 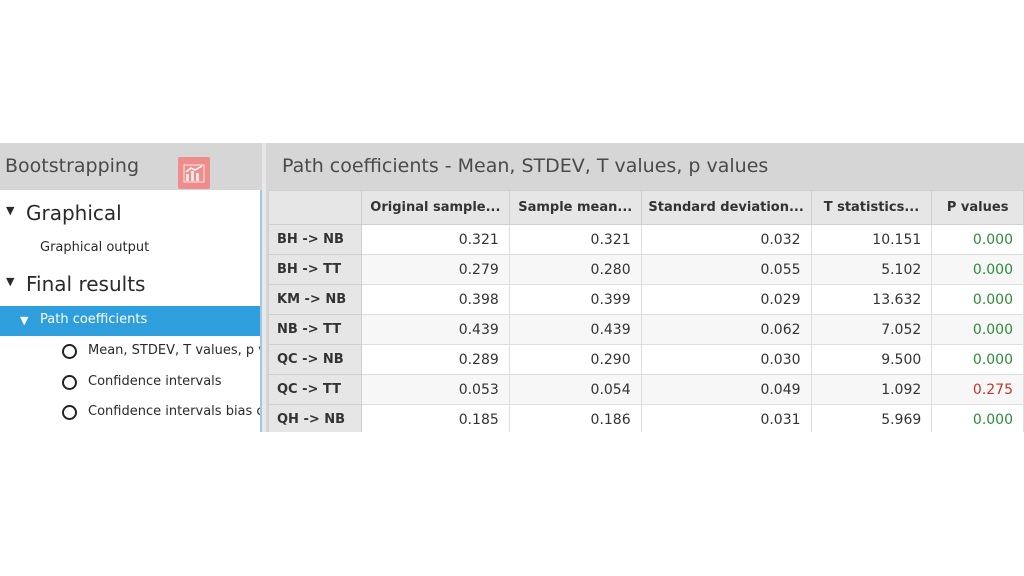 I want to click on cell-path: NB -> TT, so click(x=315, y=329).